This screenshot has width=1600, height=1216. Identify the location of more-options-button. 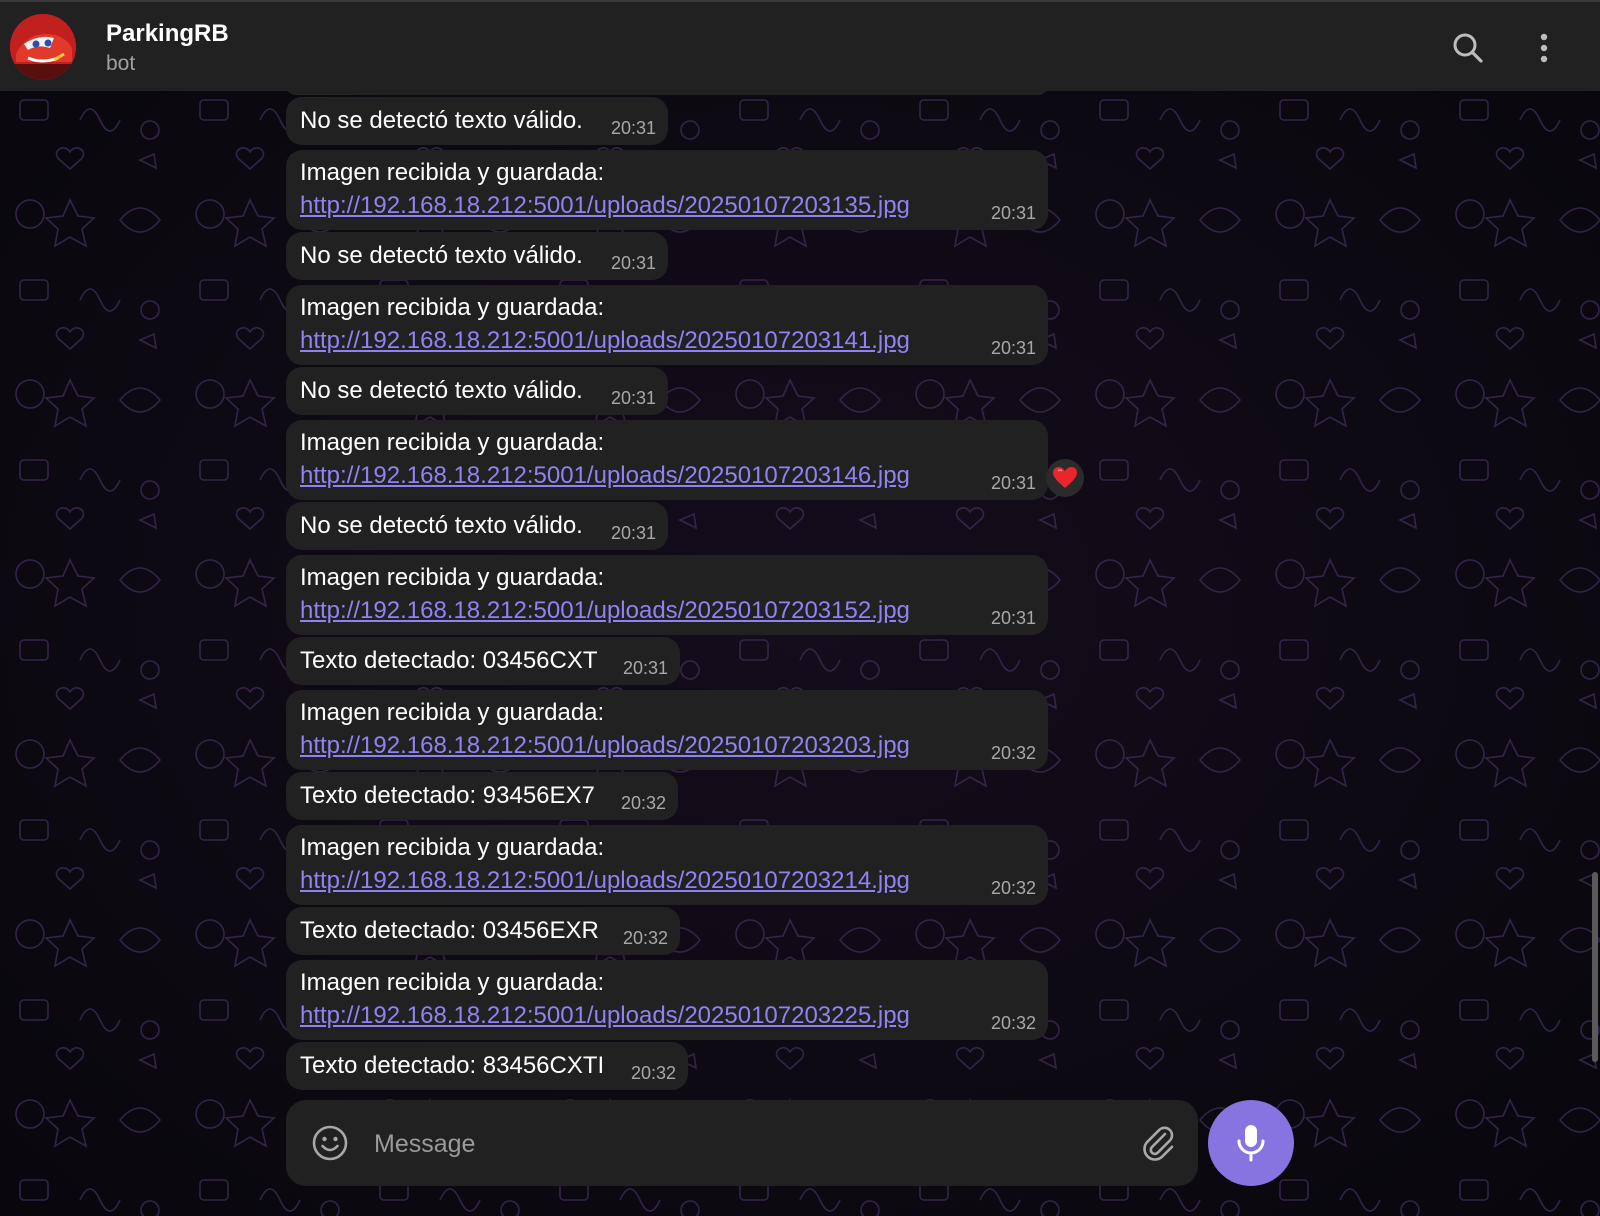
(1544, 48).